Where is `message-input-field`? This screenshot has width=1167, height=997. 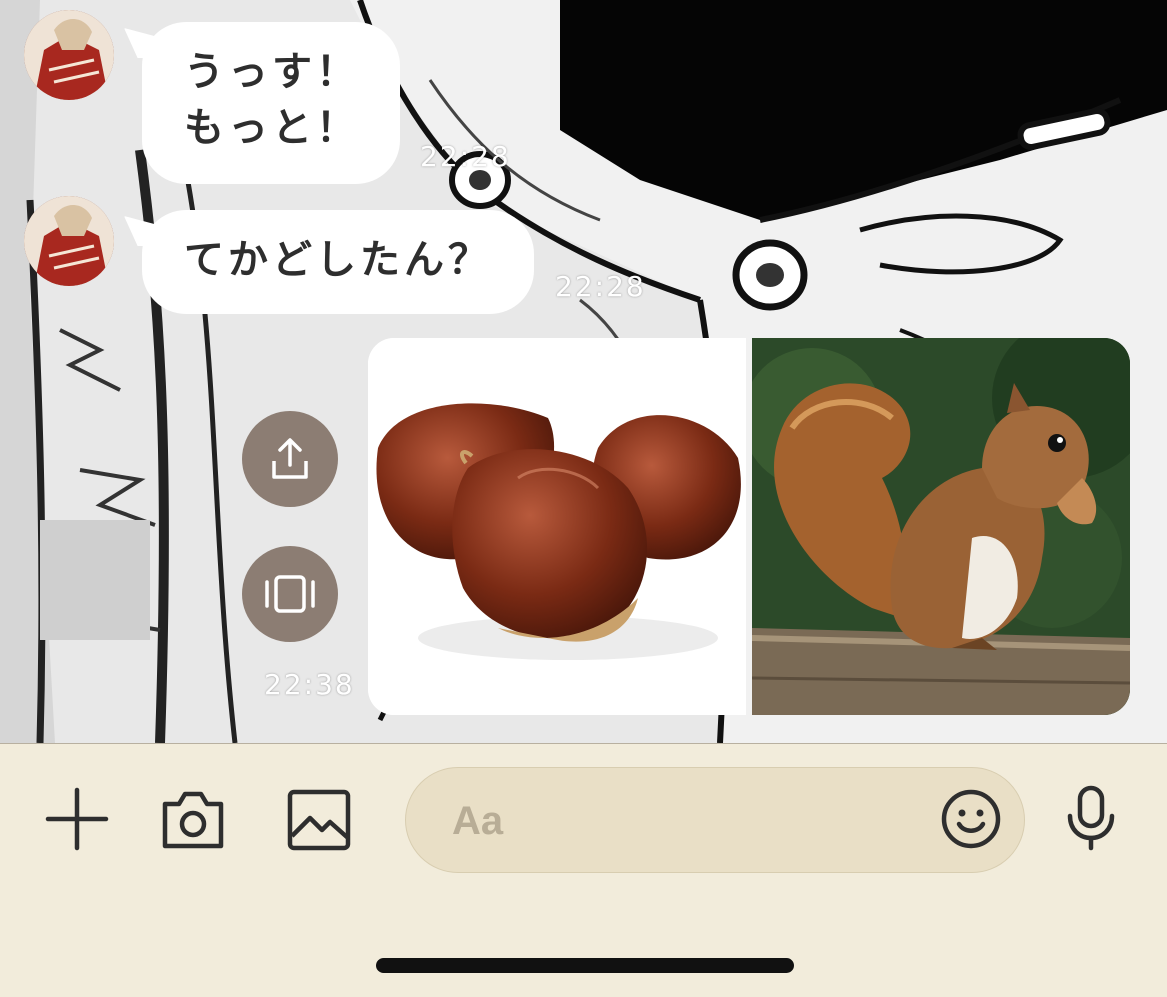 message-input-field is located at coordinates (715, 820).